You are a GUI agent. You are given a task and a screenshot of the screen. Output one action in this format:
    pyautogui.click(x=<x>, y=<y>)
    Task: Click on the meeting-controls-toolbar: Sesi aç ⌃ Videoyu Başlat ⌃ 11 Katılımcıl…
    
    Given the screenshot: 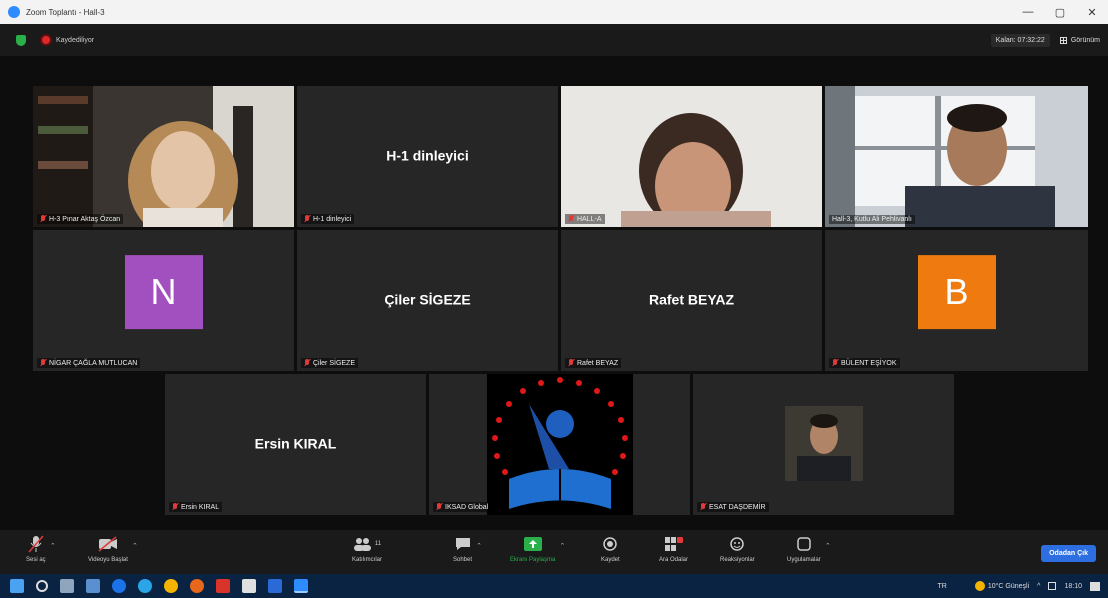 What is the action you would take?
    pyautogui.click(x=554, y=552)
    